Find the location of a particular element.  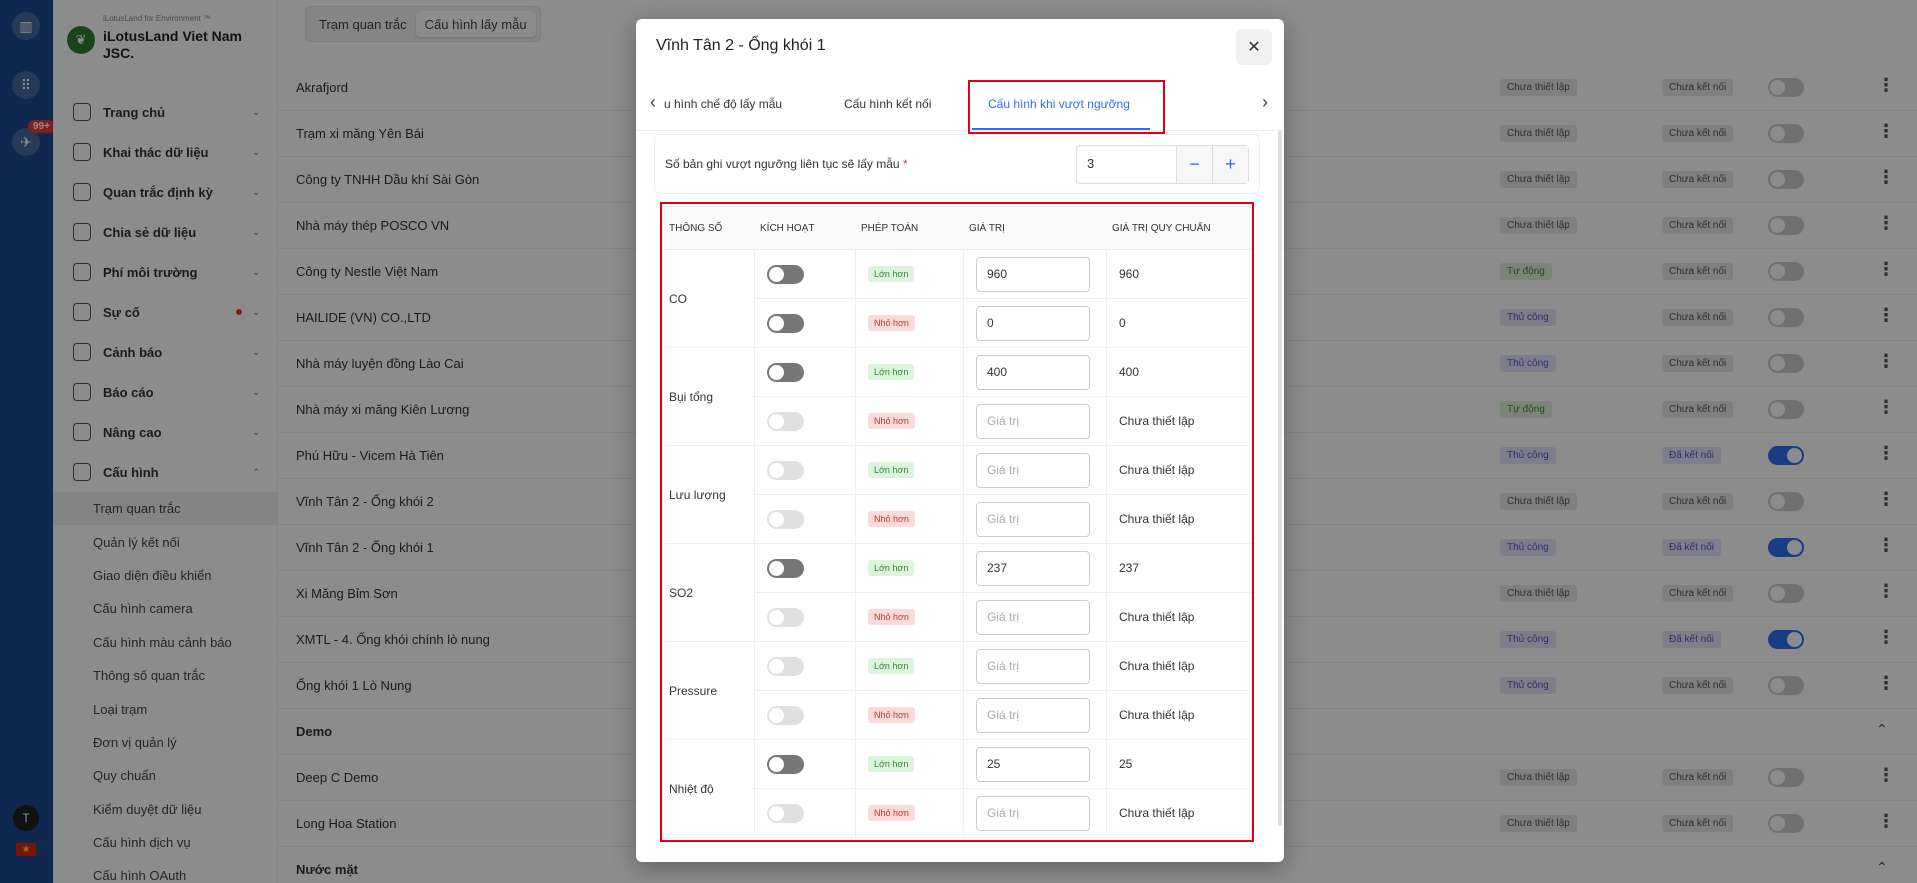

modal-title: Vĩnh Tân 2 - Ống khói 1 is located at coordinates (741, 45).